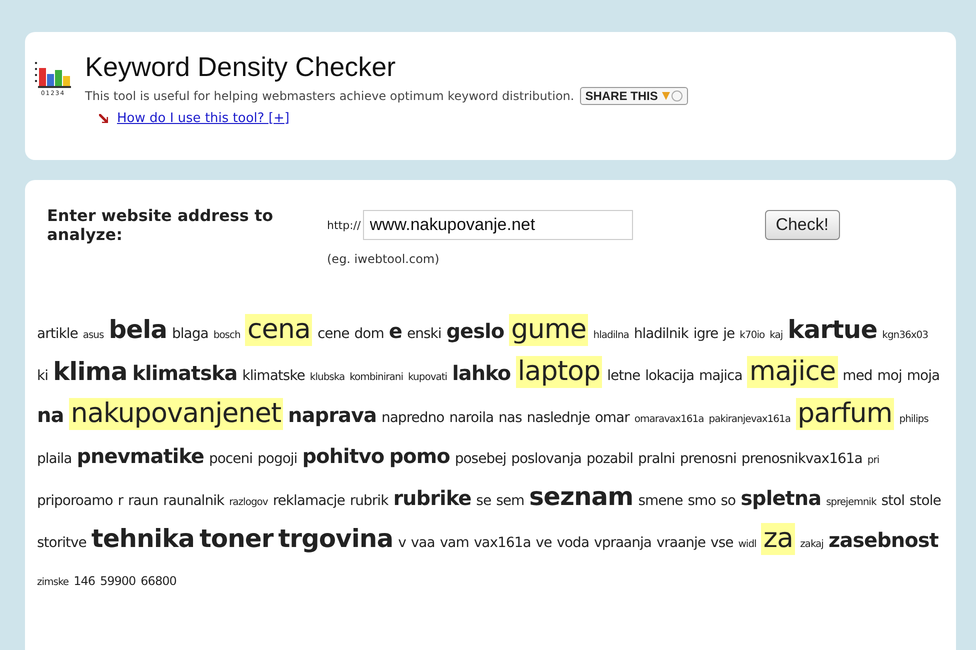 Image resolution: width=976 pixels, height=650 pixels. I want to click on keyword-tag: lahko, so click(481, 373).